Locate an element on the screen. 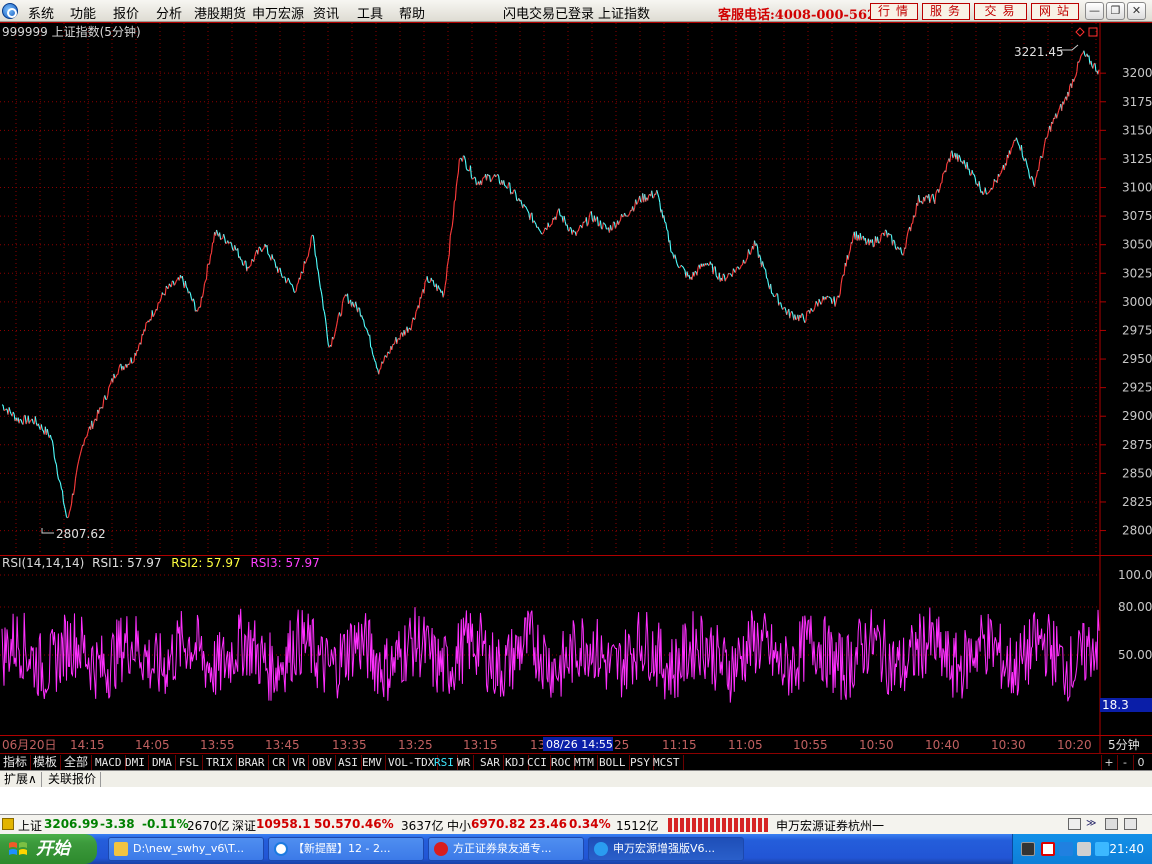 The image size is (1152, 864). tab-control-2: 0 is located at coordinates (1140, 762).